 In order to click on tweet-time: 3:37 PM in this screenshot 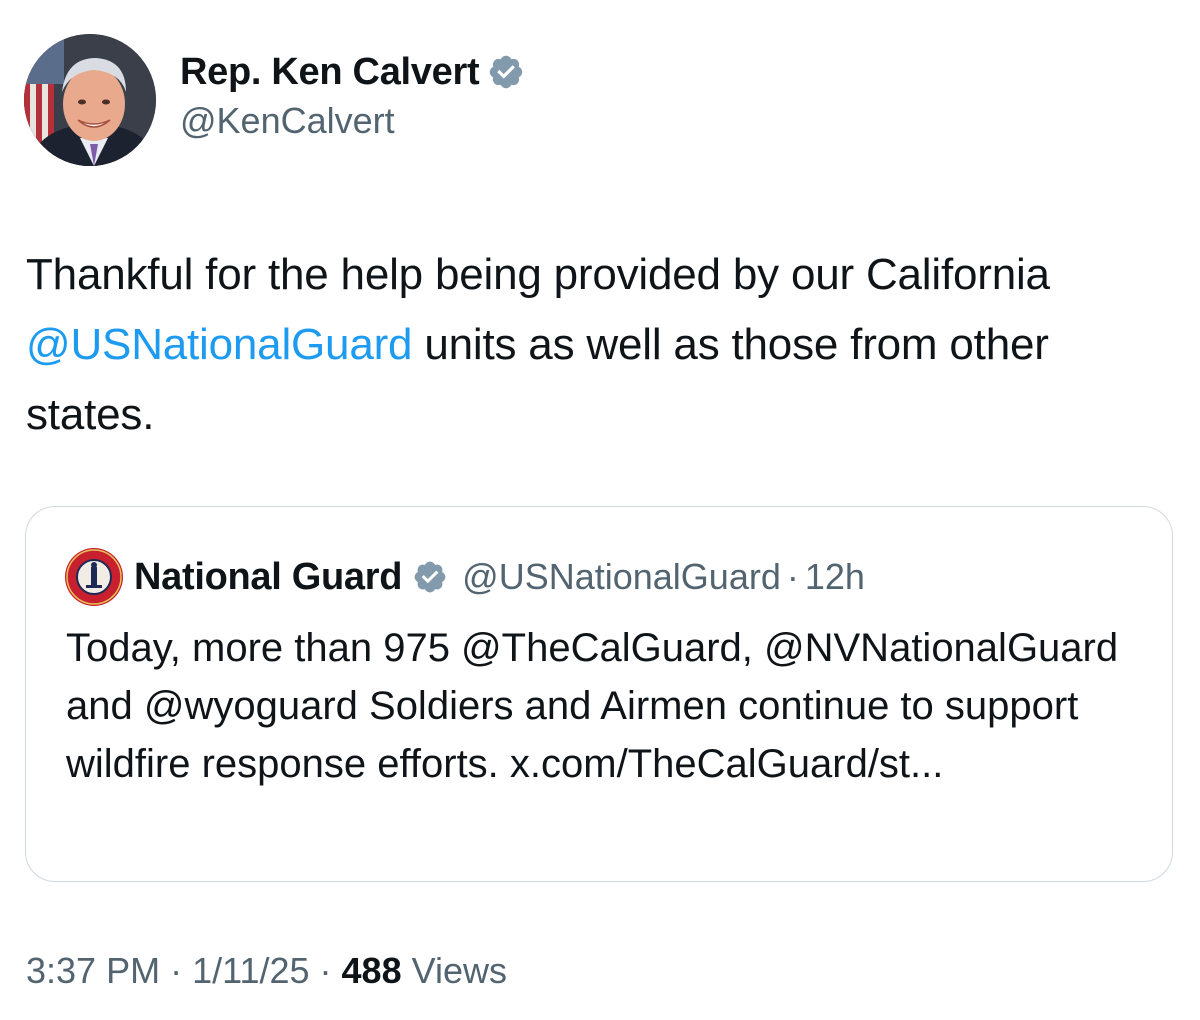, I will do `click(93, 971)`.